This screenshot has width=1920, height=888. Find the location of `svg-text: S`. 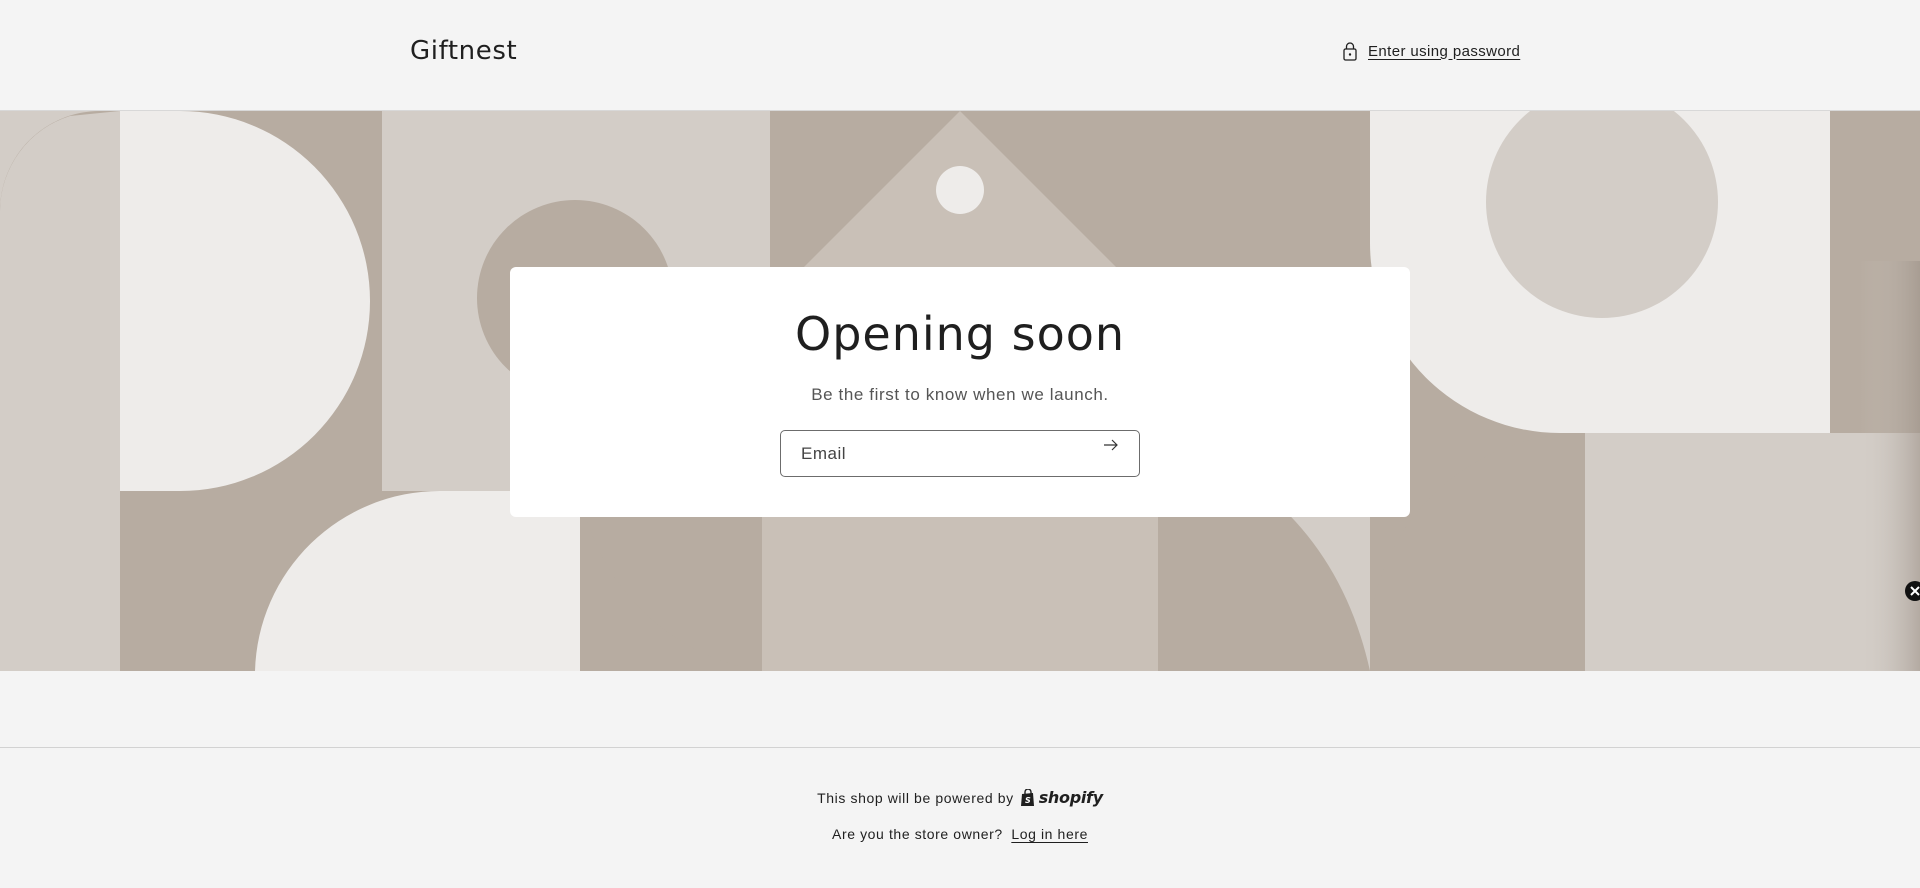

svg-text: S is located at coordinates (1028, 800).